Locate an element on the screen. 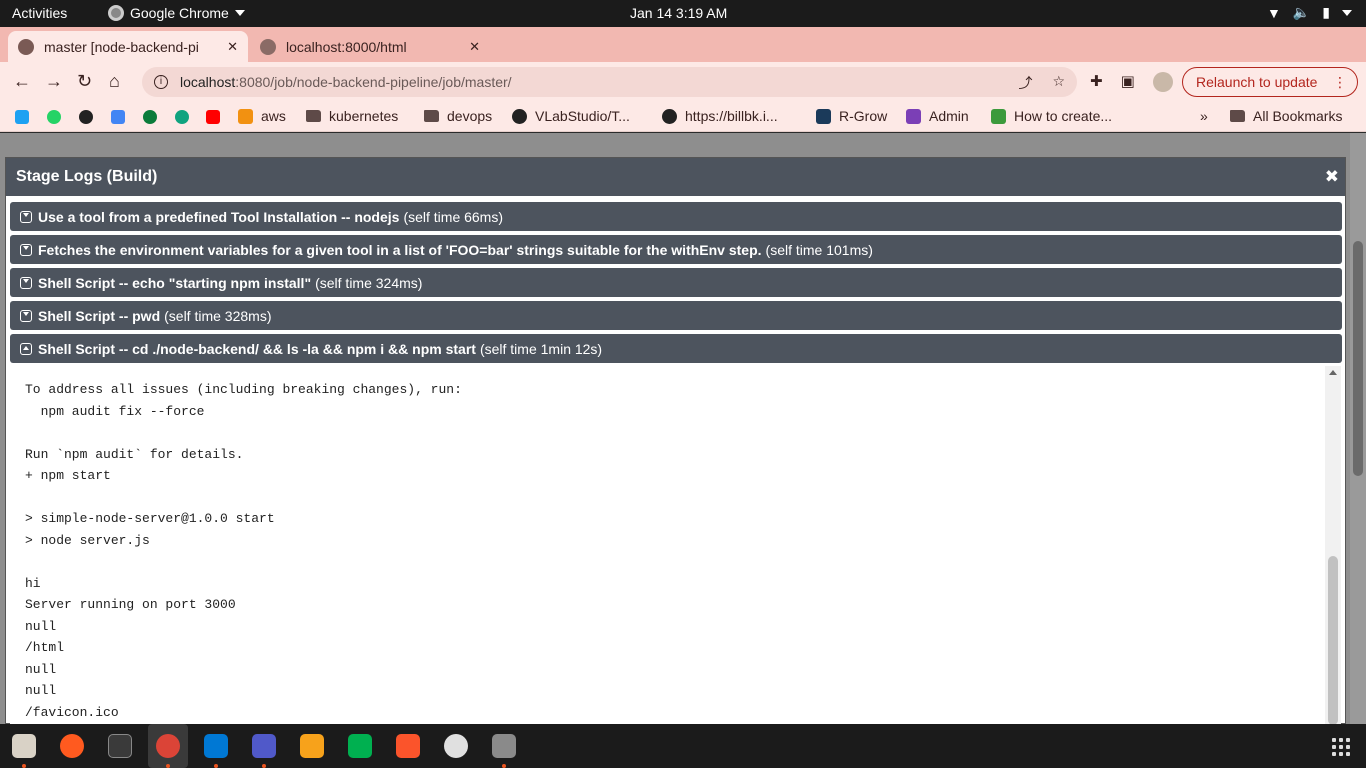 The width and height of the screenshot is (1366, 768). scroll-up-arrow-icon is located at coordinates (1333, 372).